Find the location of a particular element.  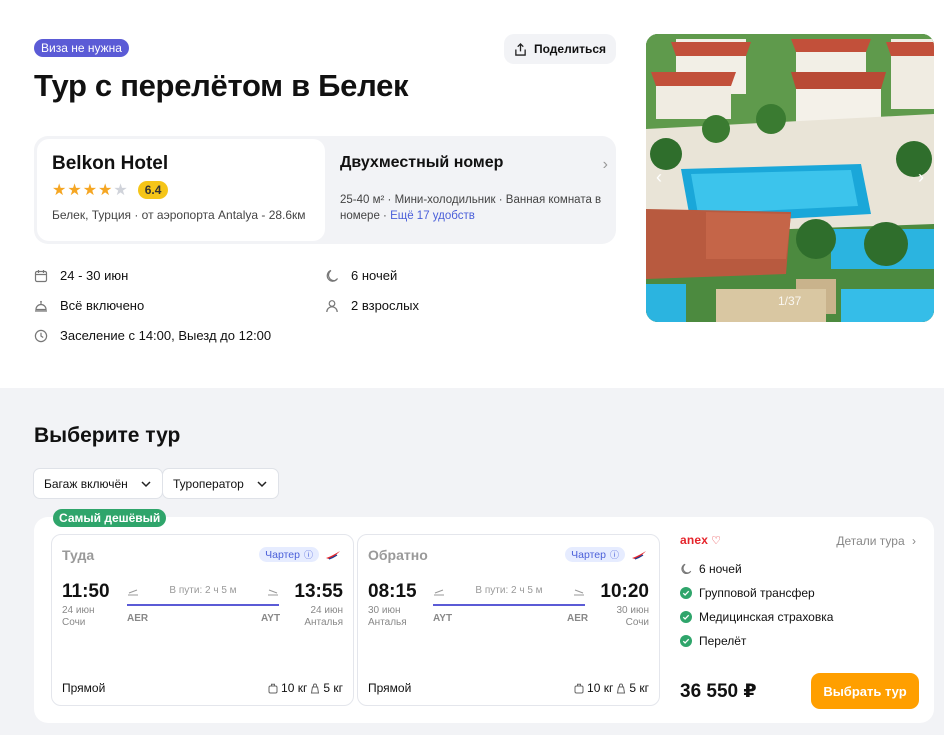

fact-dates: 24 - 30 июн is located at coordinates (81, 275).